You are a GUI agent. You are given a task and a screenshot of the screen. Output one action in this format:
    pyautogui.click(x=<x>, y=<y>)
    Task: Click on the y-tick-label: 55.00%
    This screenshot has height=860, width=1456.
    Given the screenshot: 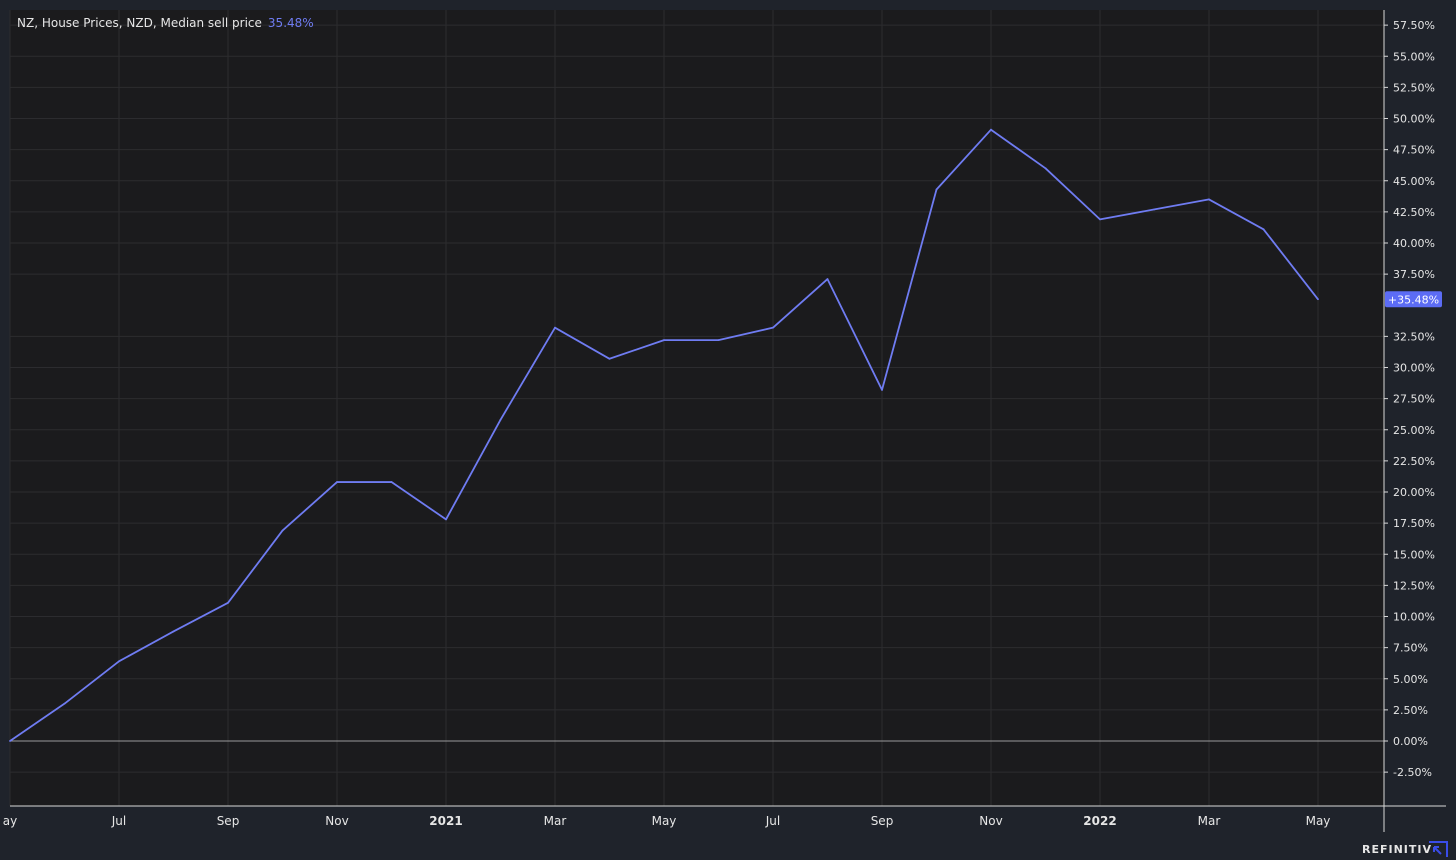 What is the action you would take?
    pyautogui.click(x=1414, y=56)
    